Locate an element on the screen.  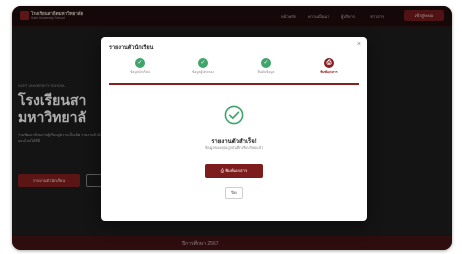
close-button-label: ปิด is located at coordinates (234, 192).